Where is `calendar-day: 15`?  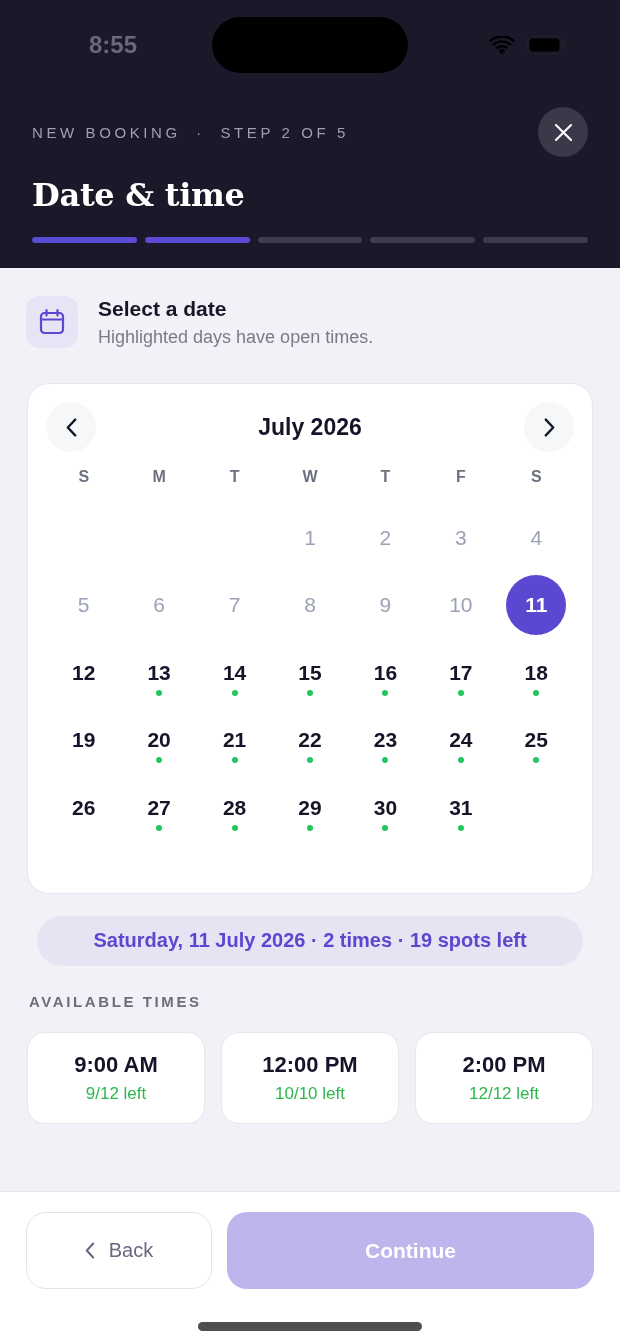 calendar-day: 15 is located at coordinates (310, 672).